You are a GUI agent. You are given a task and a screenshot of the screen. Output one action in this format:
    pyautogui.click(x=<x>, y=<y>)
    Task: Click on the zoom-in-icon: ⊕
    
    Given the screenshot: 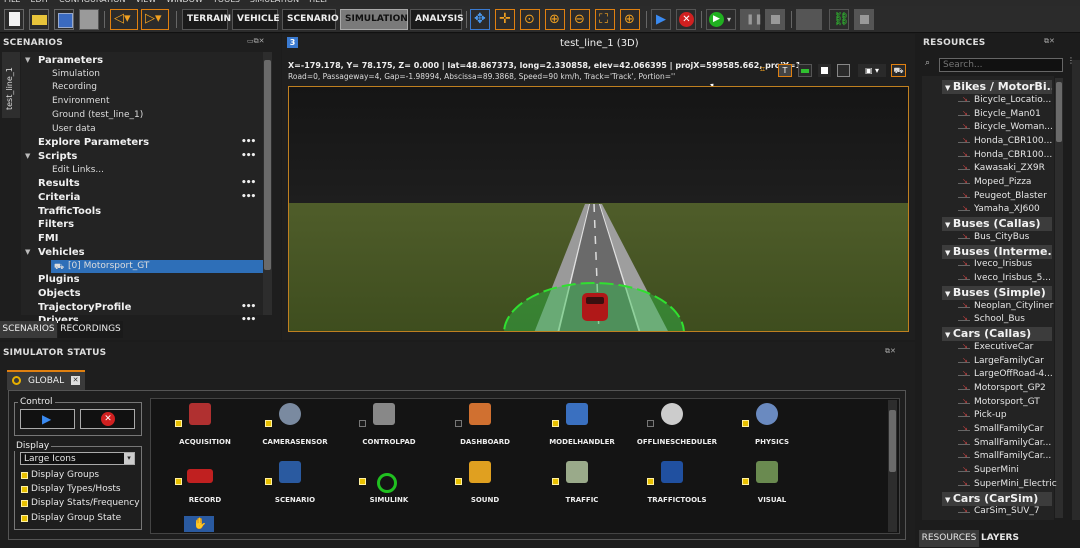 What is the action you would take?
    pyautogui.click(x=555, y=19)
    